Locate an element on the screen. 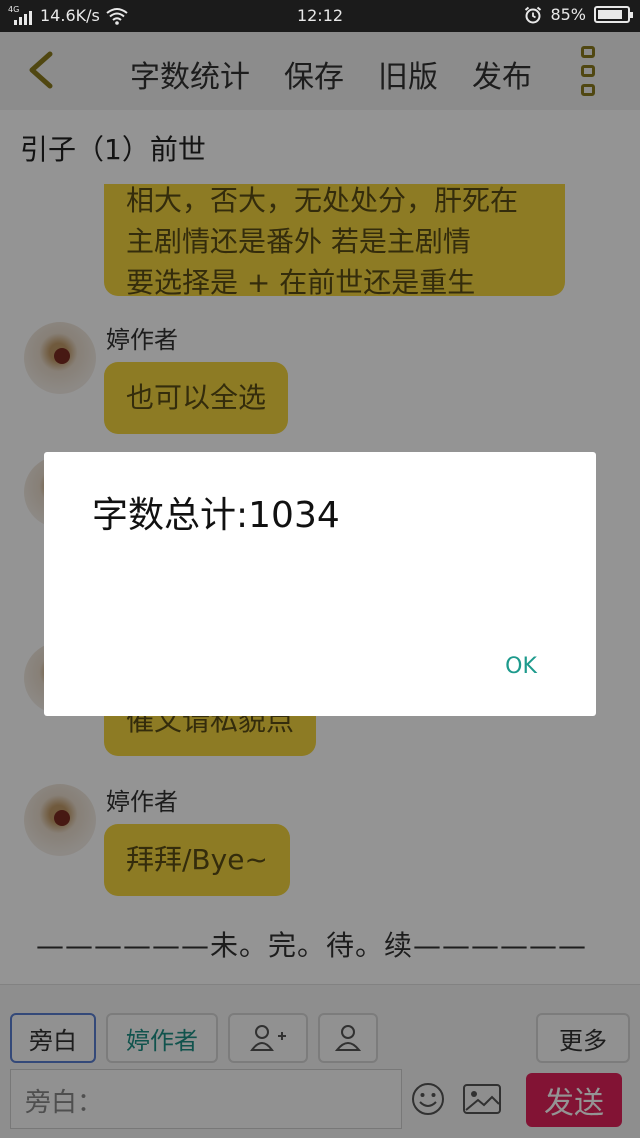 Image resolution: width=640 pixels, height=1138 pixels. alarm-icon is located at coordinates (533, 14).